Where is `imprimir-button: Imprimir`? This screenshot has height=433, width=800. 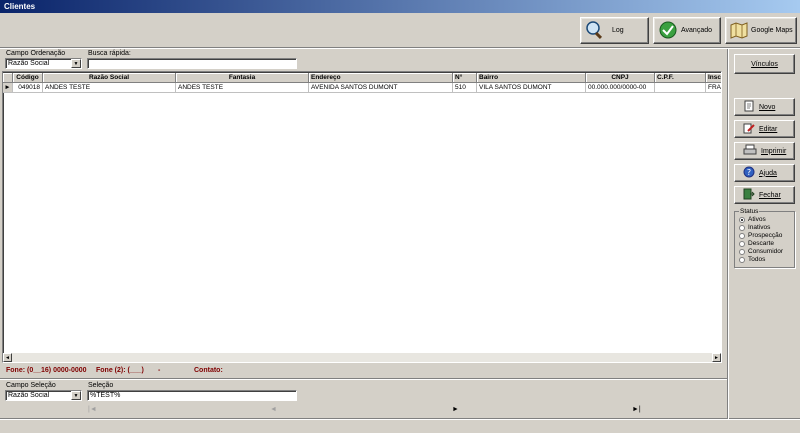
imprimir-button: Imprimir is located at coordinates (764, 151).